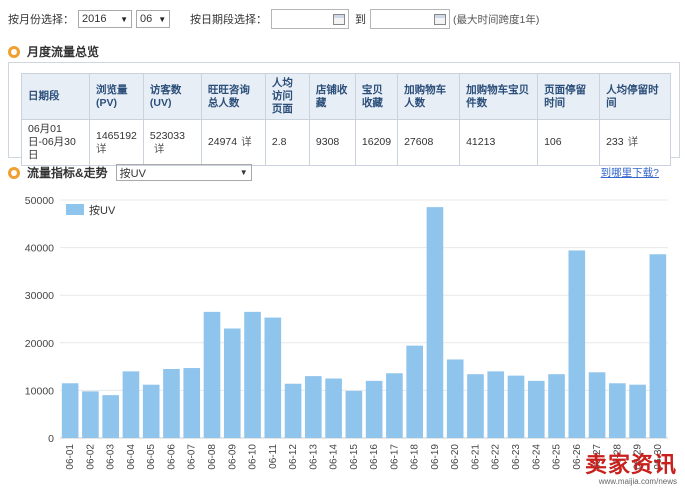 The height and width of the screenshot is (488, 685). Describe the element at coordinates (51, 439) in the screenshot. I see `y-tick-label: 0` at that location.